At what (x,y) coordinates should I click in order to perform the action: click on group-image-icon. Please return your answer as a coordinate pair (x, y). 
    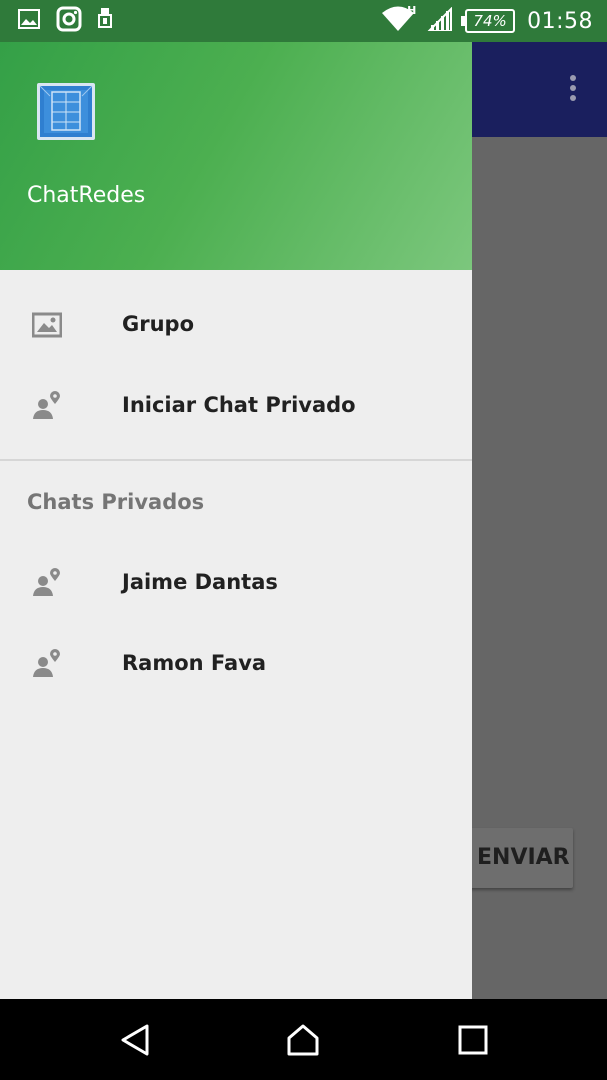
    Looking at the image, I should click on (47, 325).